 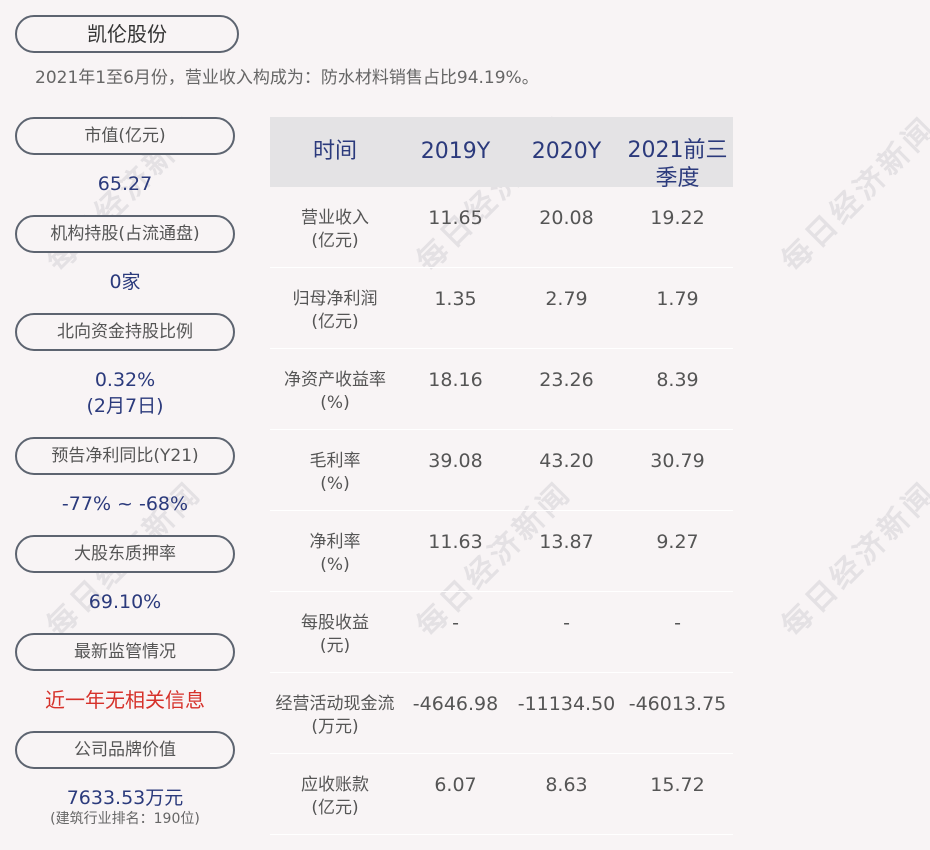 I want to click on row-value: 30.79, so click(x=677, y=461).